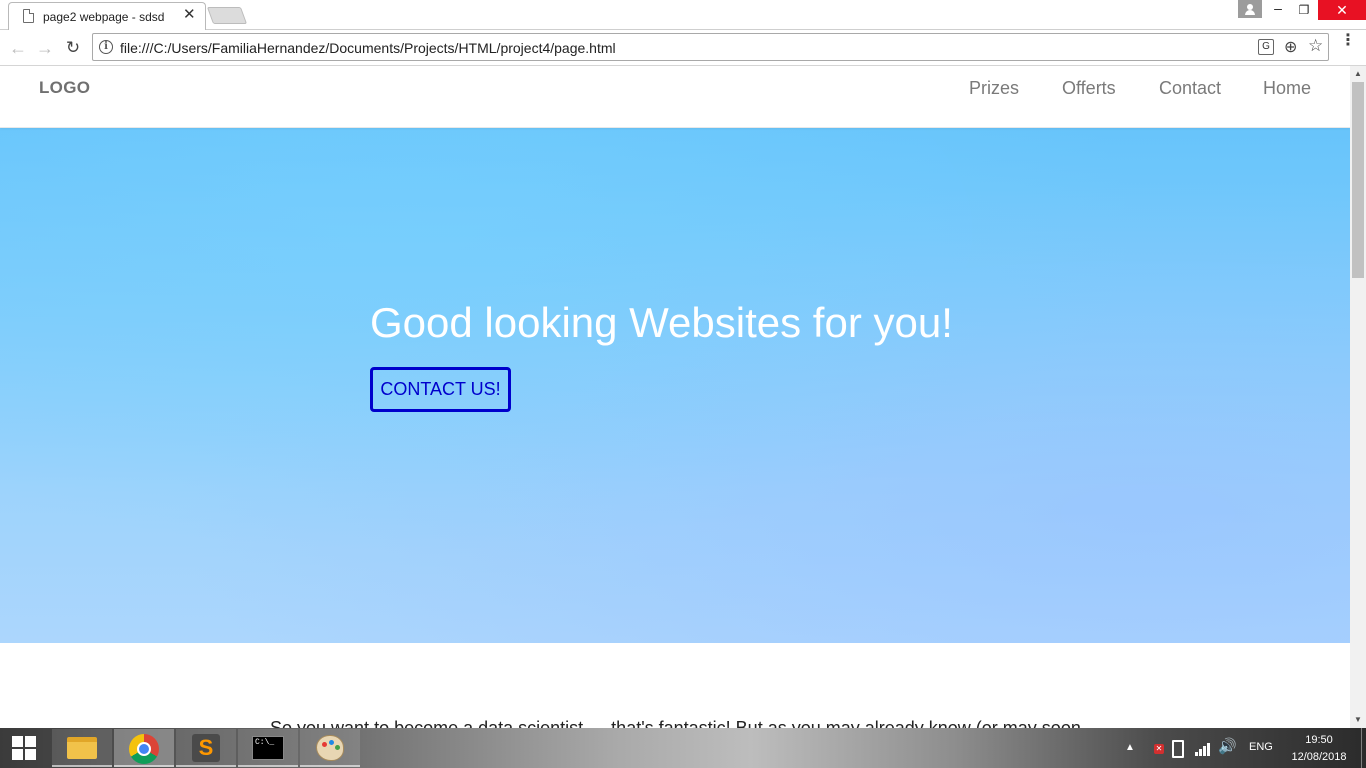 The height and width of the screenshot is (768, 1366). I want to click on wifi-signal-icon, so click(1203, 748).